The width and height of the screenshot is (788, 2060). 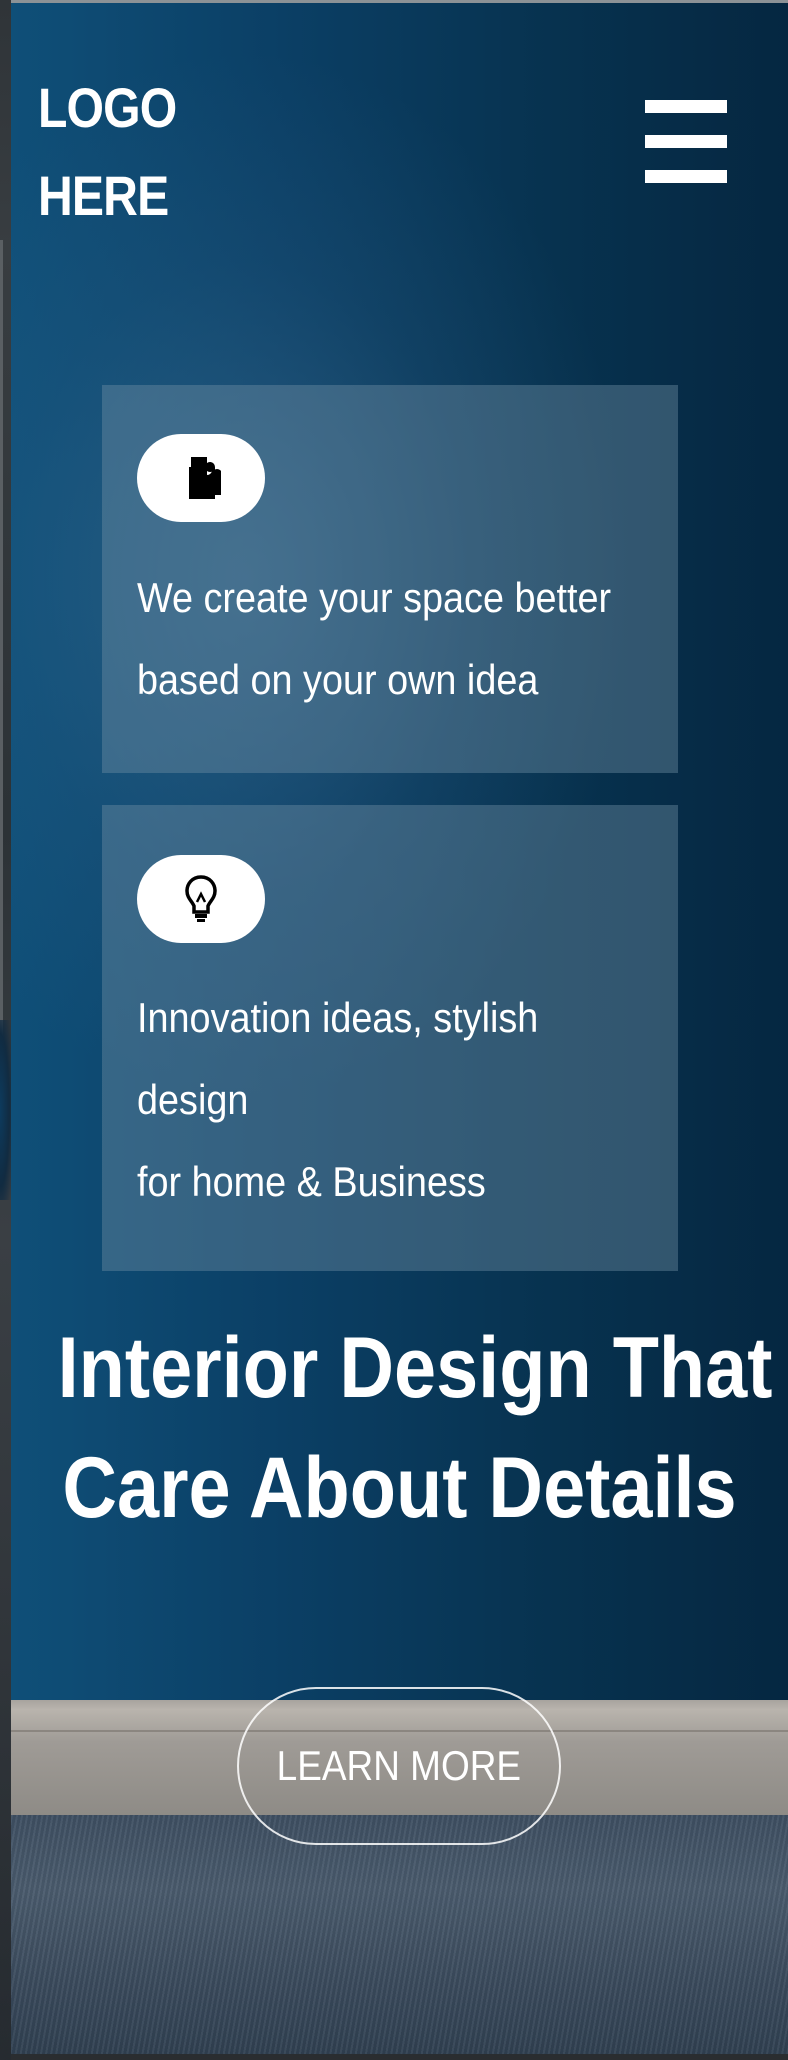 I want to click on feature-line: based on your own idea, so click(x=338, y=679).